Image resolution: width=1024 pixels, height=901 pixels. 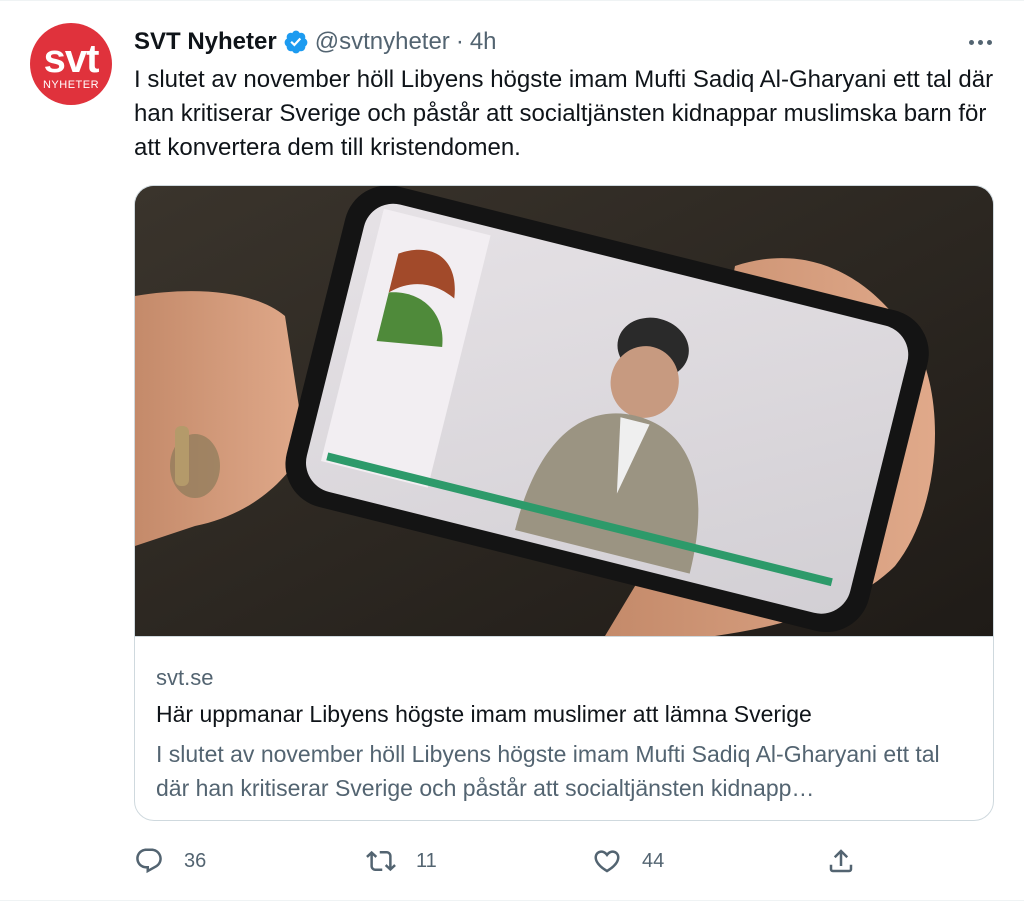 I want to click on more-icon, so click(x=980, y=42).